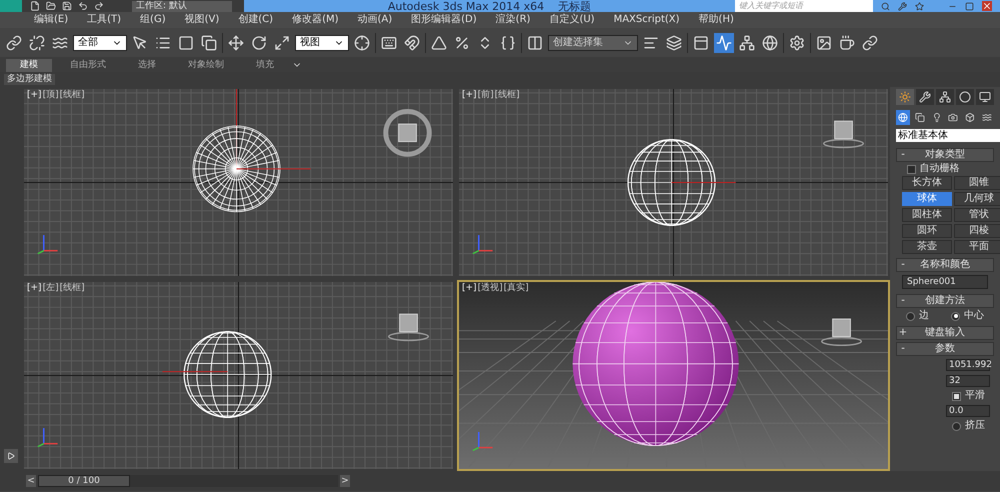 The height and width of the screenshot is (492, 1000). I want to click on viewport-label: [前], so click(486, 95).